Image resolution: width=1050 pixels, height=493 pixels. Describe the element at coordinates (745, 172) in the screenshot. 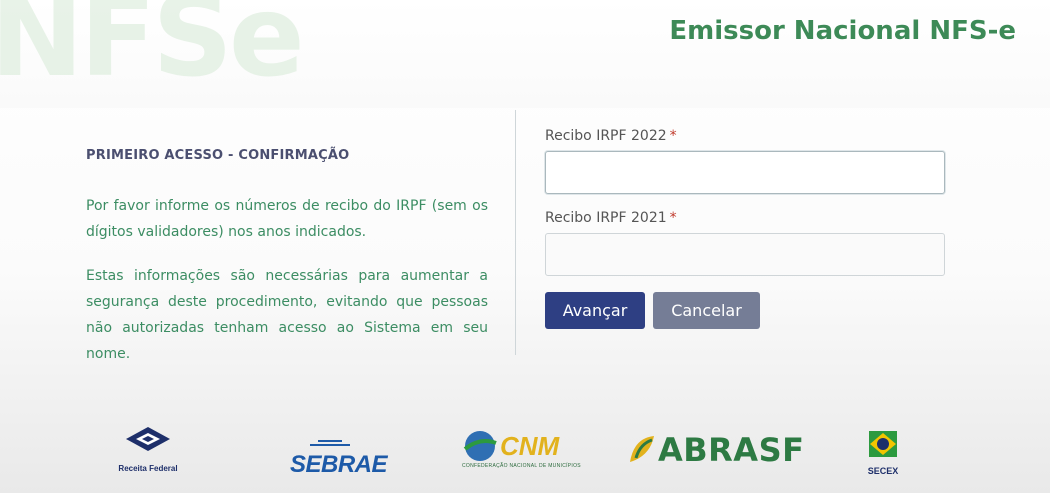

I see `irpf-2022-input` at that location.